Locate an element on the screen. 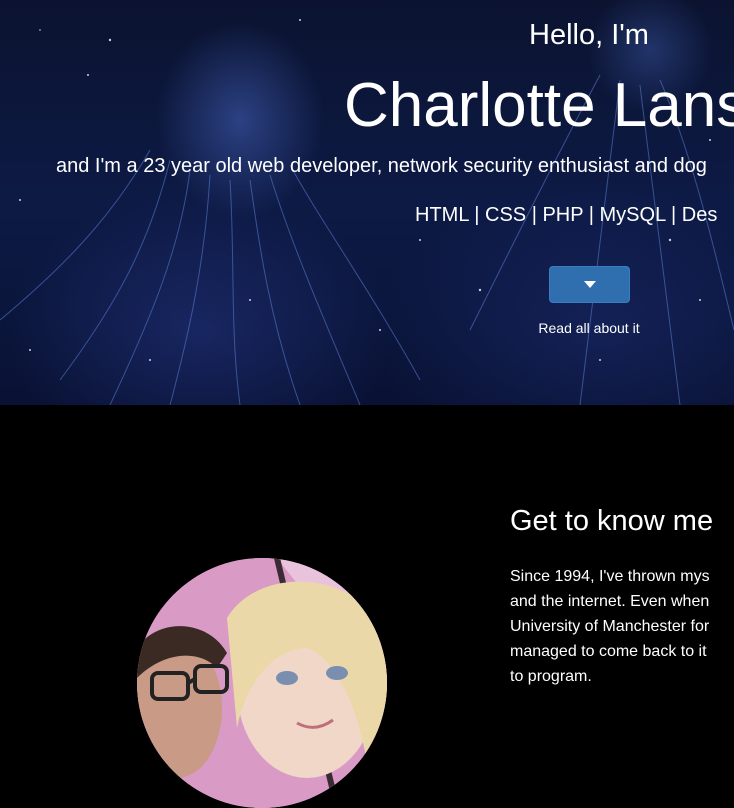 This screenshot has width=734, height=808. chevron-down-icon is located at coordinates (589, 284).